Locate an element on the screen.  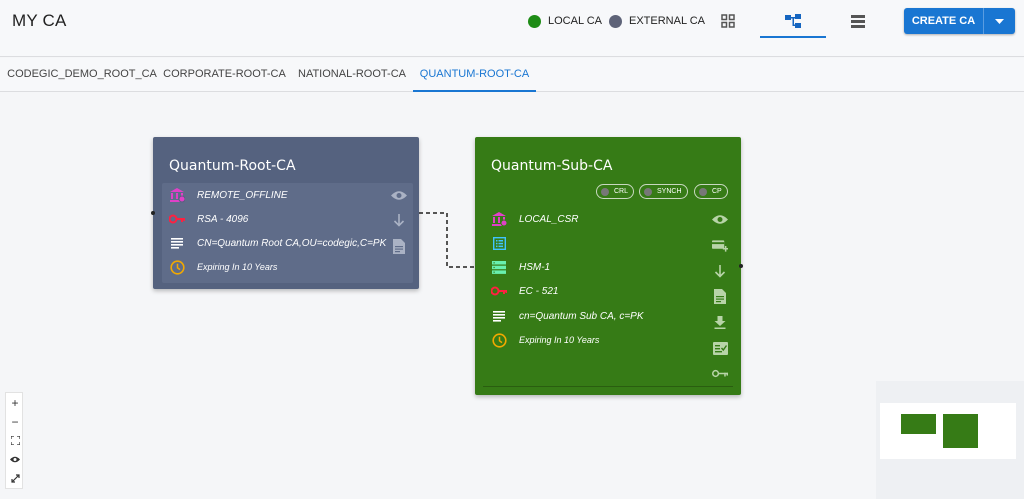
crl-status-dot is located at coordinates (605, 191).